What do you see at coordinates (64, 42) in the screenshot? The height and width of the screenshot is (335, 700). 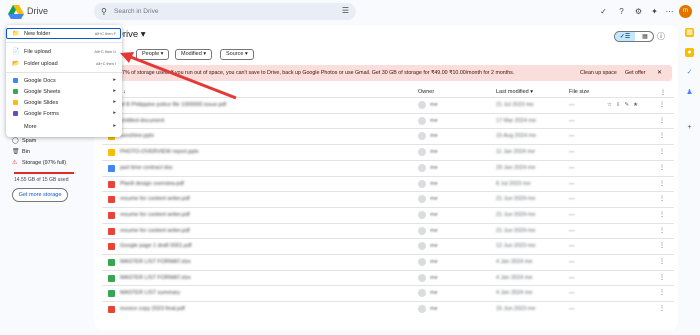 I see `menu-divider` at bounding box center [64, 42].